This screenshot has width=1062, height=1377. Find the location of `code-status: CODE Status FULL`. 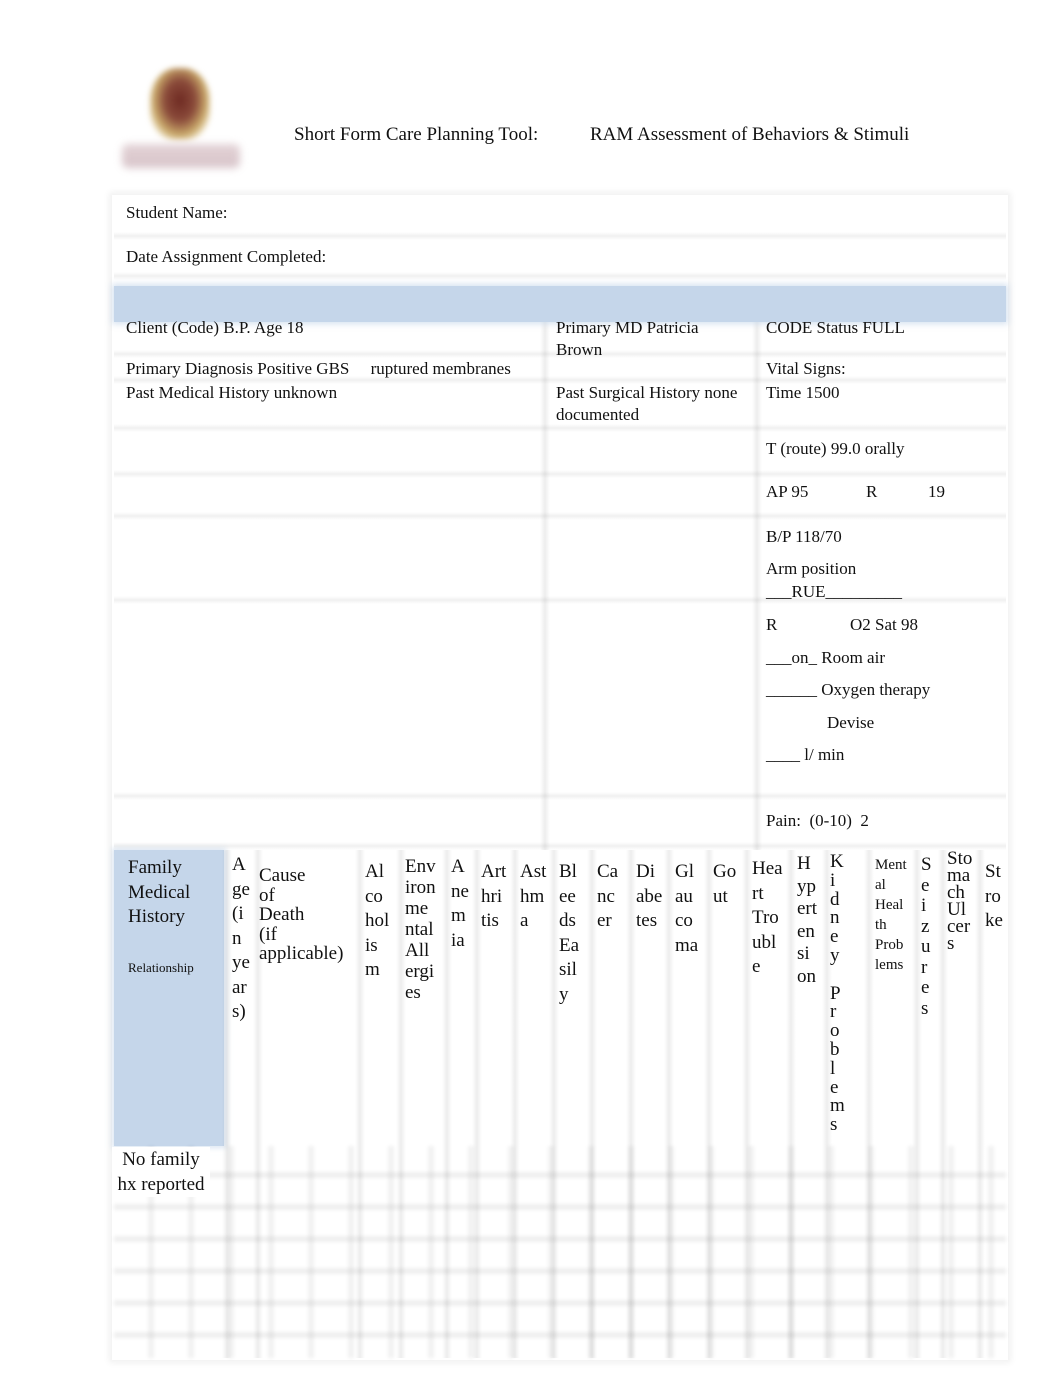

code-status: CODE Status FULL is located at coordinates (835, 327).